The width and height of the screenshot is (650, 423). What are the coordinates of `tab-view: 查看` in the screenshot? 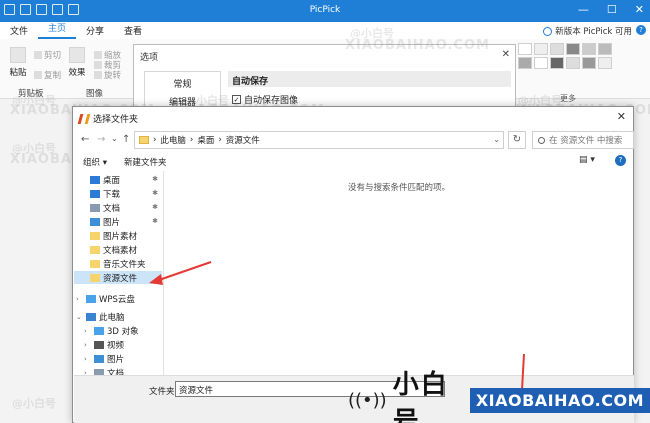 It's located at (133, 30).